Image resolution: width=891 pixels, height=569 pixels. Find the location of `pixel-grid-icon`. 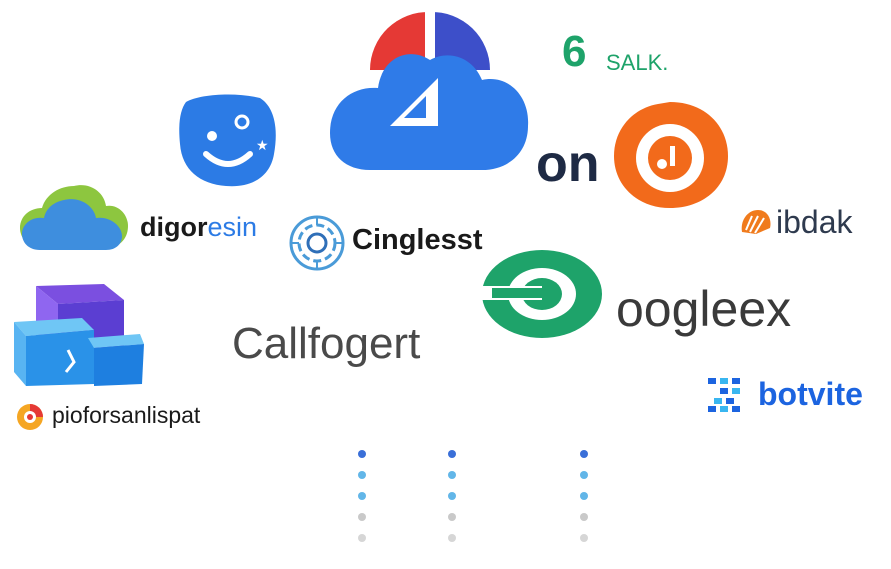

pixel-grid-icon is located at coordinates (724, 395).